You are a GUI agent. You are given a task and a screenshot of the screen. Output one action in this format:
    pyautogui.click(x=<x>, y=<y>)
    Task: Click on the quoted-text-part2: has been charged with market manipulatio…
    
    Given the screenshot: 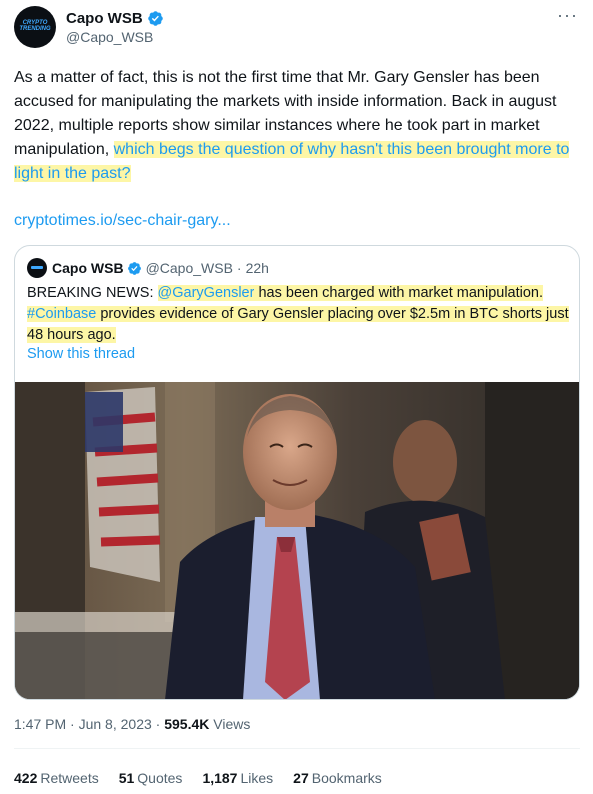 What is the action you would take?
    pyautogui.click(x=399, y=293)
    